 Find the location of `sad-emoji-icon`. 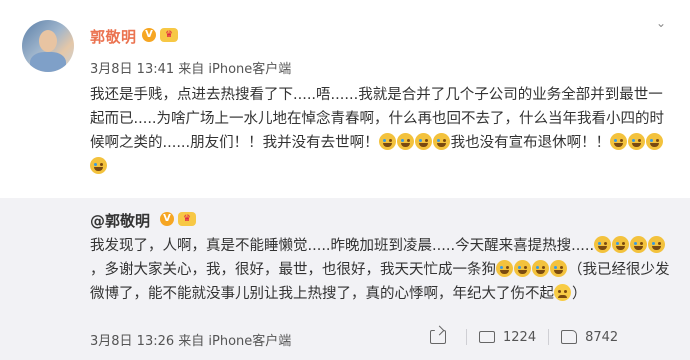

sad-emoji-icon is located at coordinates (562, 292).